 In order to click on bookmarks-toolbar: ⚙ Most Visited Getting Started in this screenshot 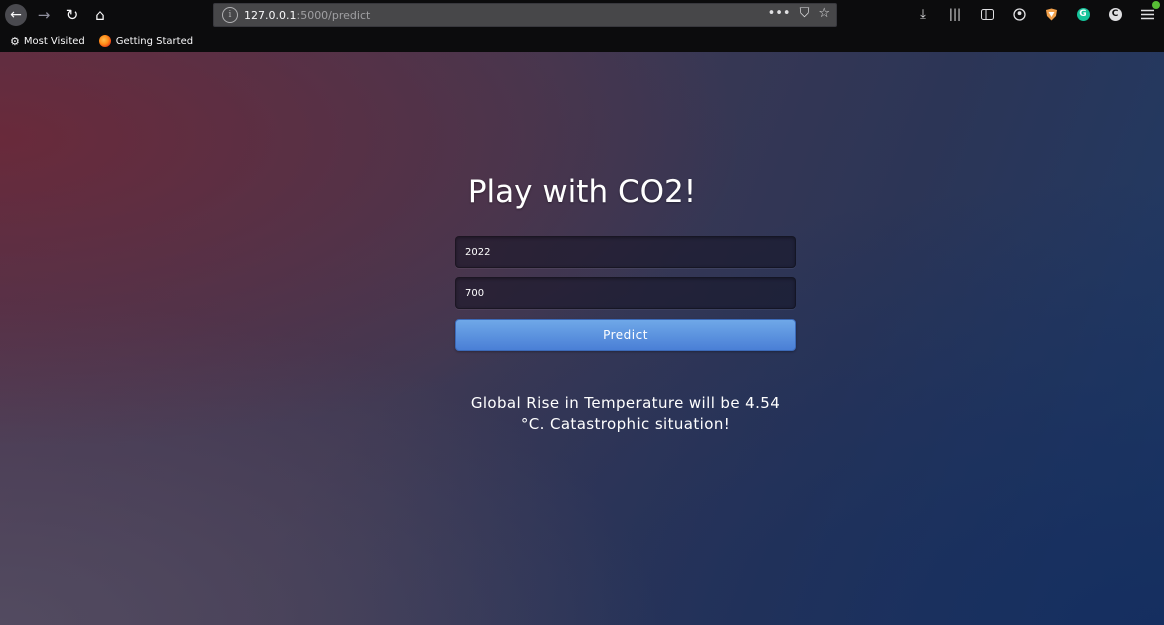, I will do `click(582, 41)`.